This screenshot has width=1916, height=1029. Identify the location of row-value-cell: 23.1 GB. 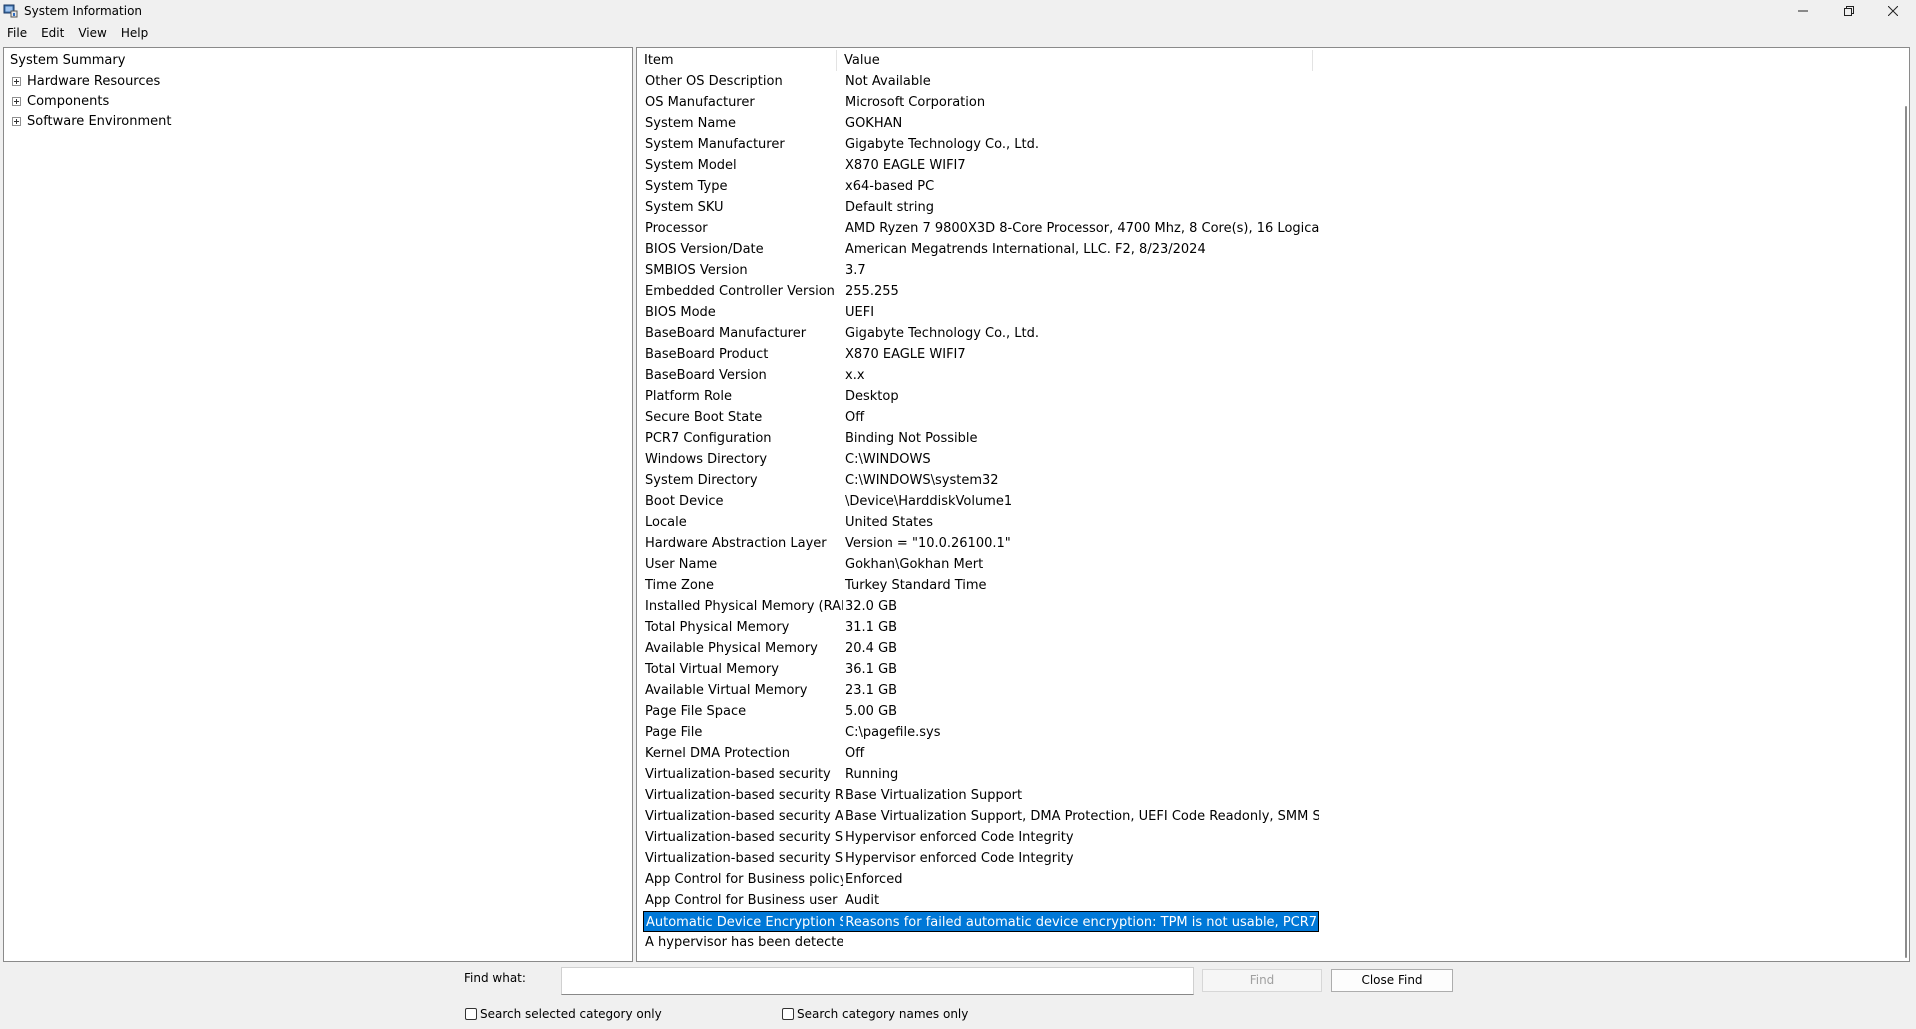
(871, 690).